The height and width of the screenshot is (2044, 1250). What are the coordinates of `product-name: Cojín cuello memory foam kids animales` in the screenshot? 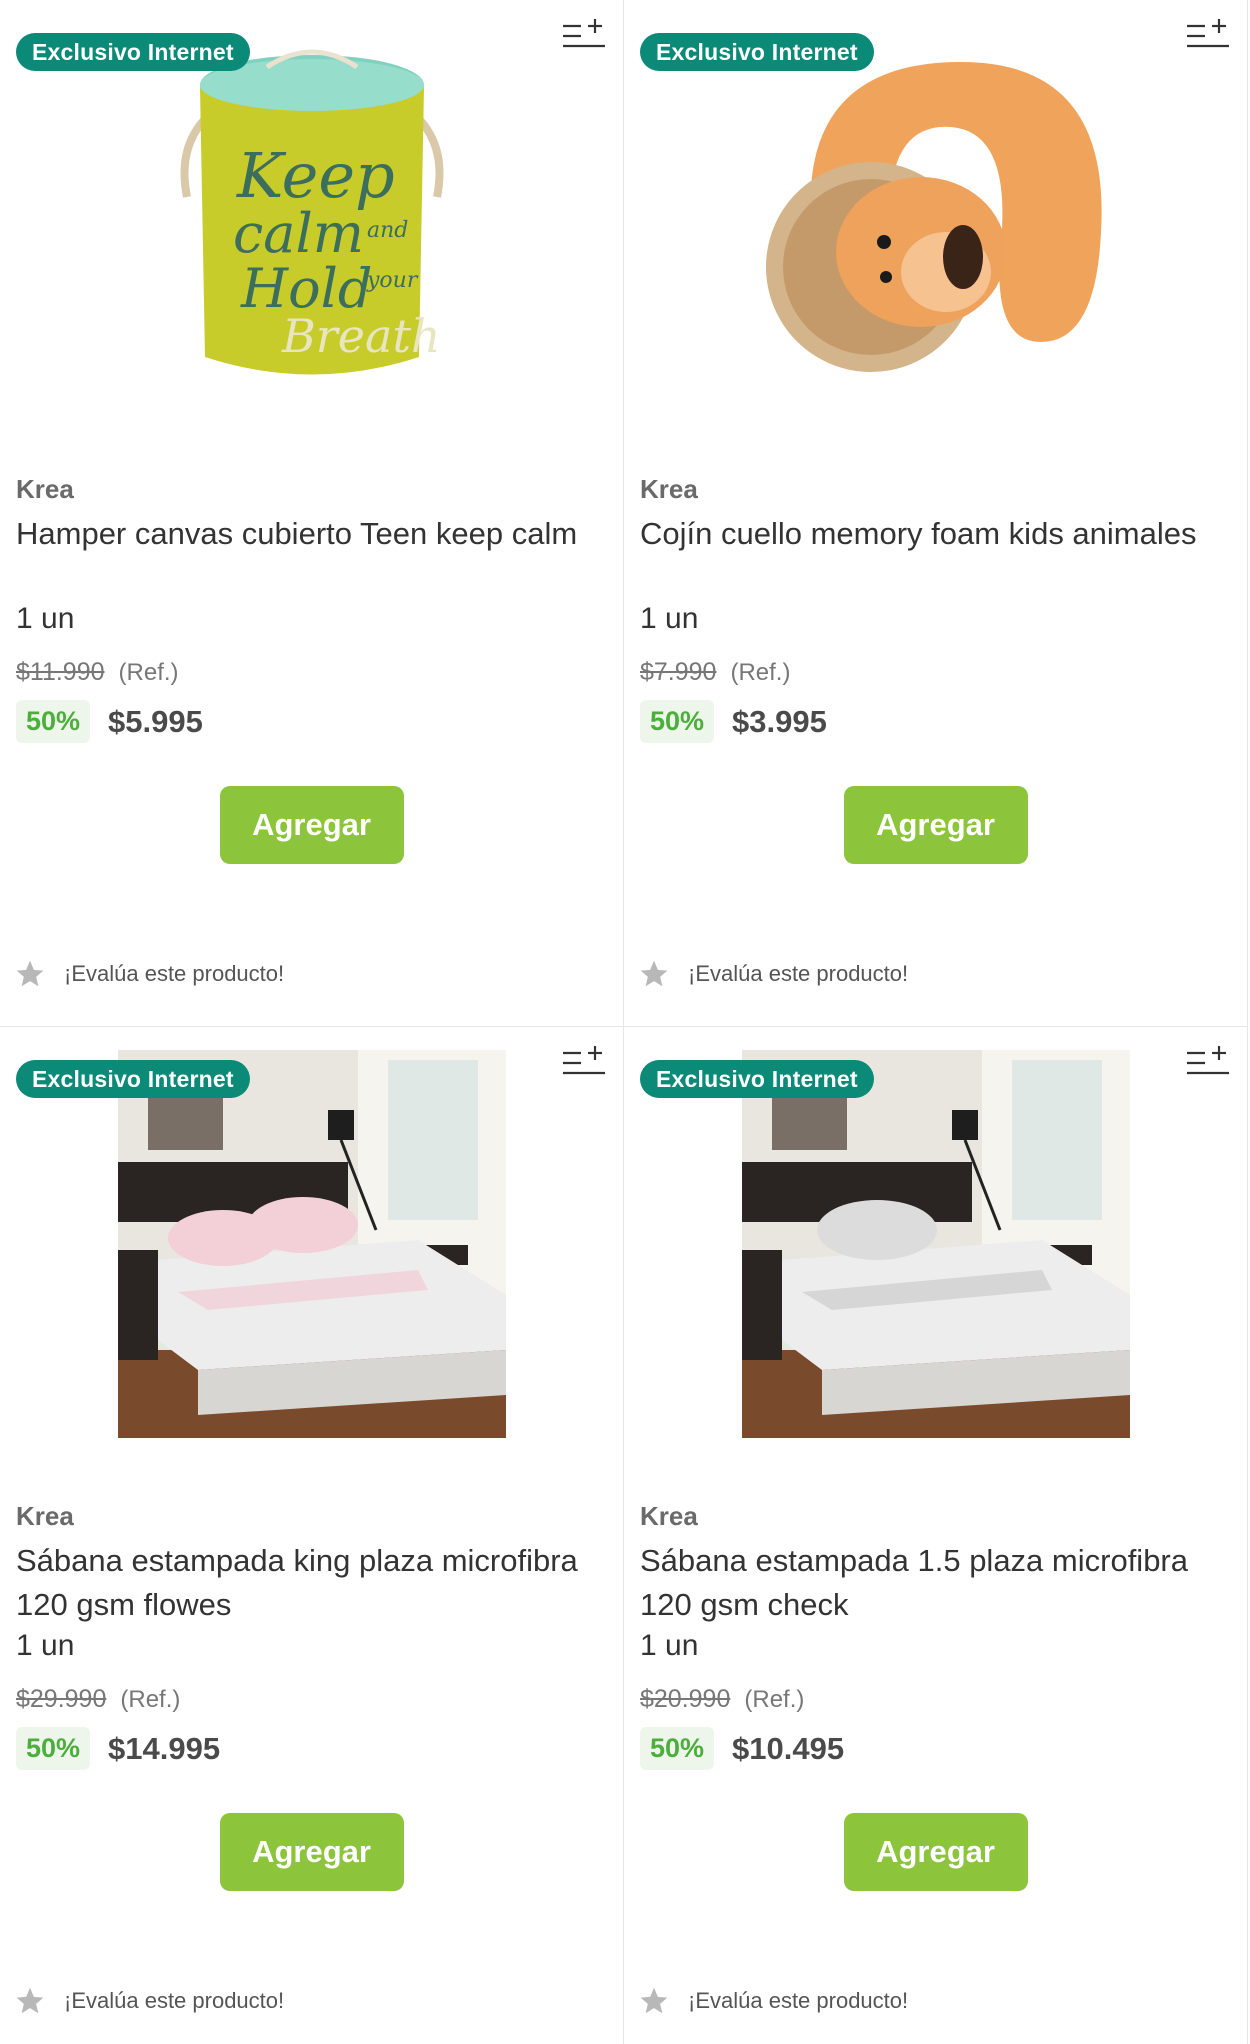 It's located at (934, 534).